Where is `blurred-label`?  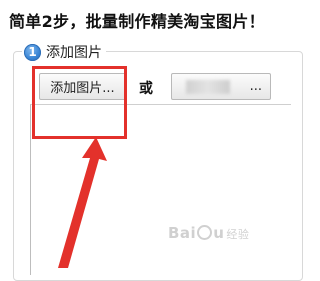 blurred-label is located at coordinates (208, 87).